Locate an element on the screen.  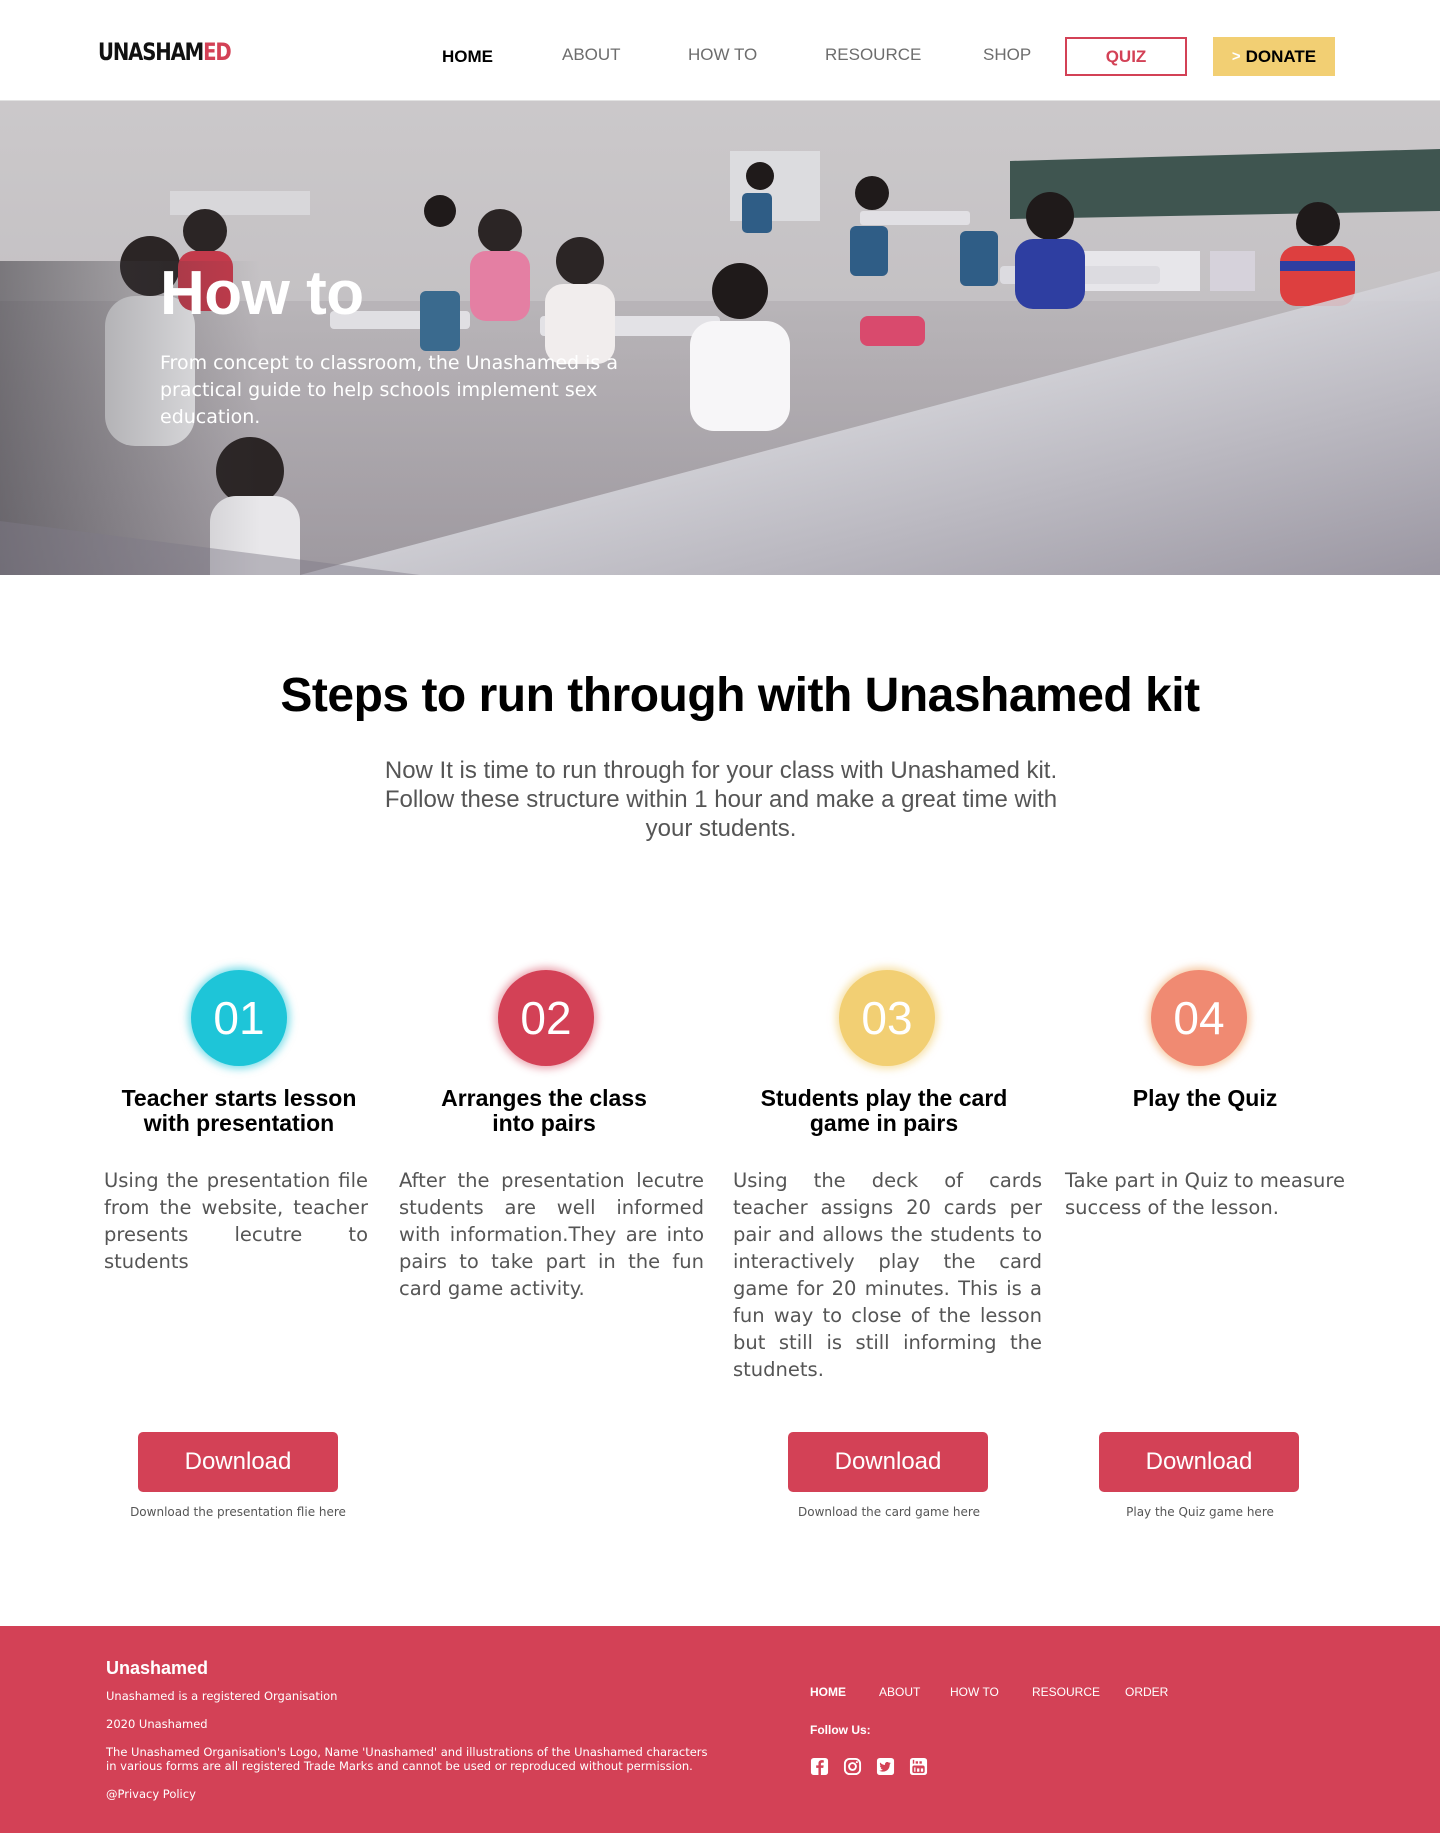
site-logo: UNASHAMED is located at coordinates (165, 52).